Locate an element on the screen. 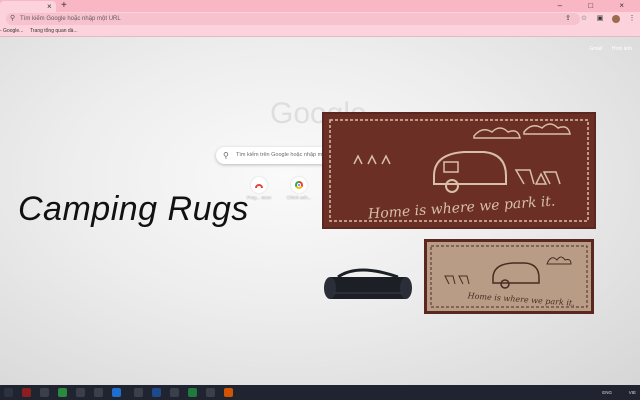 This screenshot has width=640, height=400. start-icon is located at coordinates (8, 392).